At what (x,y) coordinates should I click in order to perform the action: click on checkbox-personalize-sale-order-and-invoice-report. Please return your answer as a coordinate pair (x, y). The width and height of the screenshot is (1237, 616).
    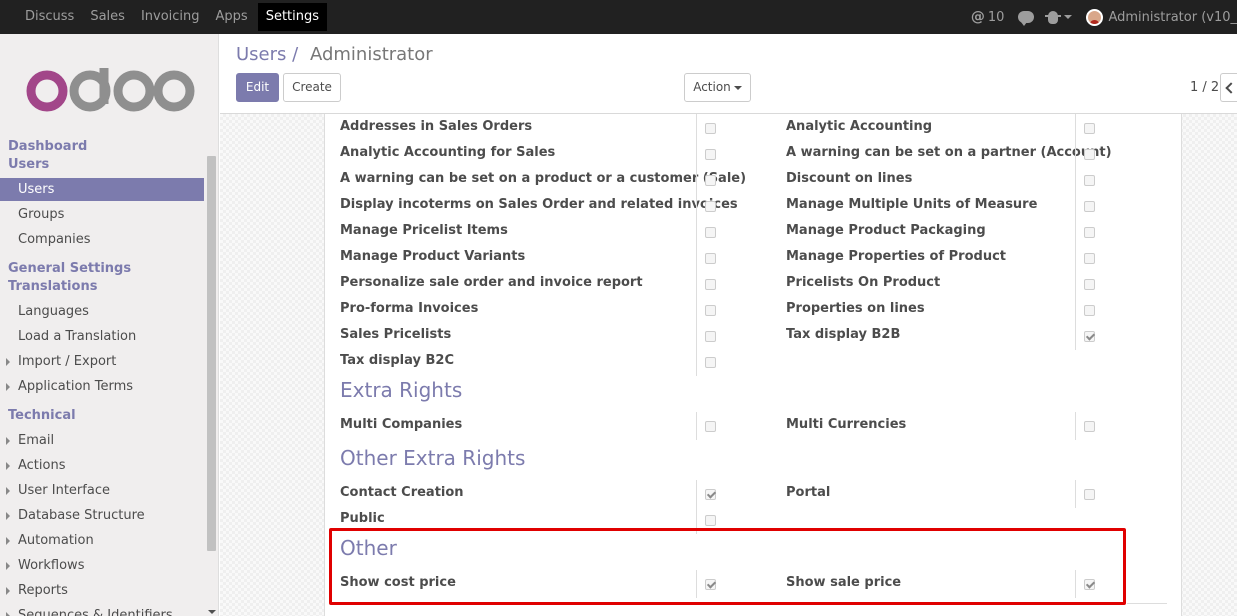
    Looking at the image, I should click on (710, 284).